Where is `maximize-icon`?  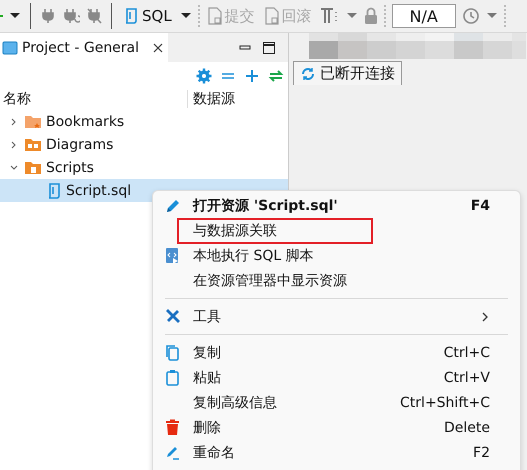 maximize-icon is located at coordinates (269, 47).